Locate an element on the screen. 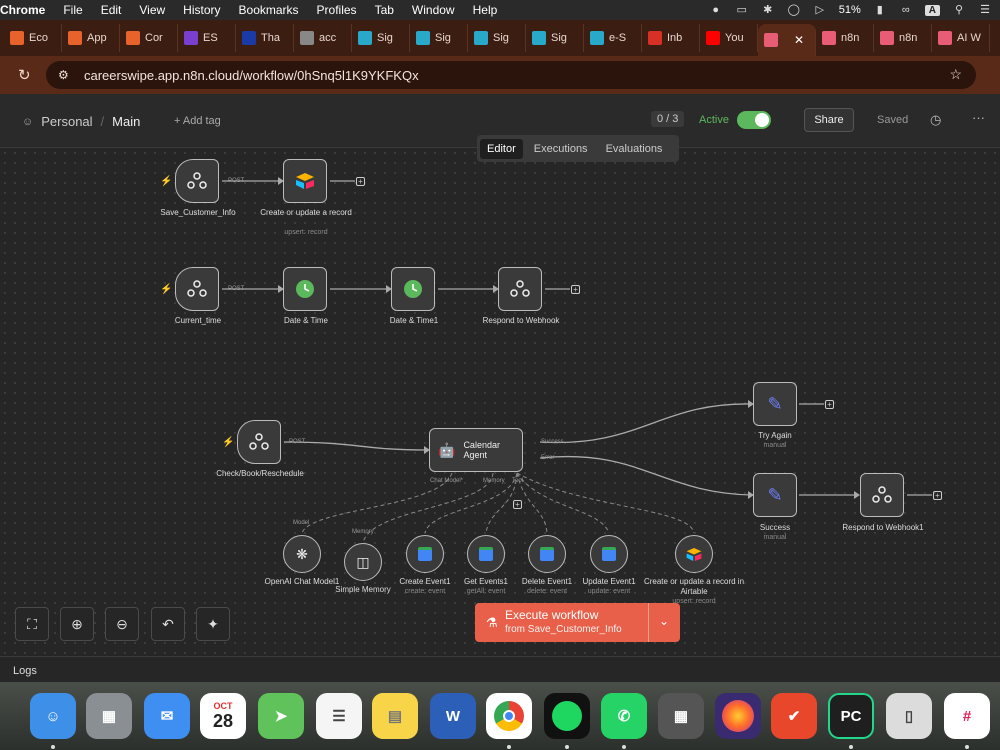 This screenshot has width=1000, height=750. play-icon: ▷ is located at coordinates (820, 10).